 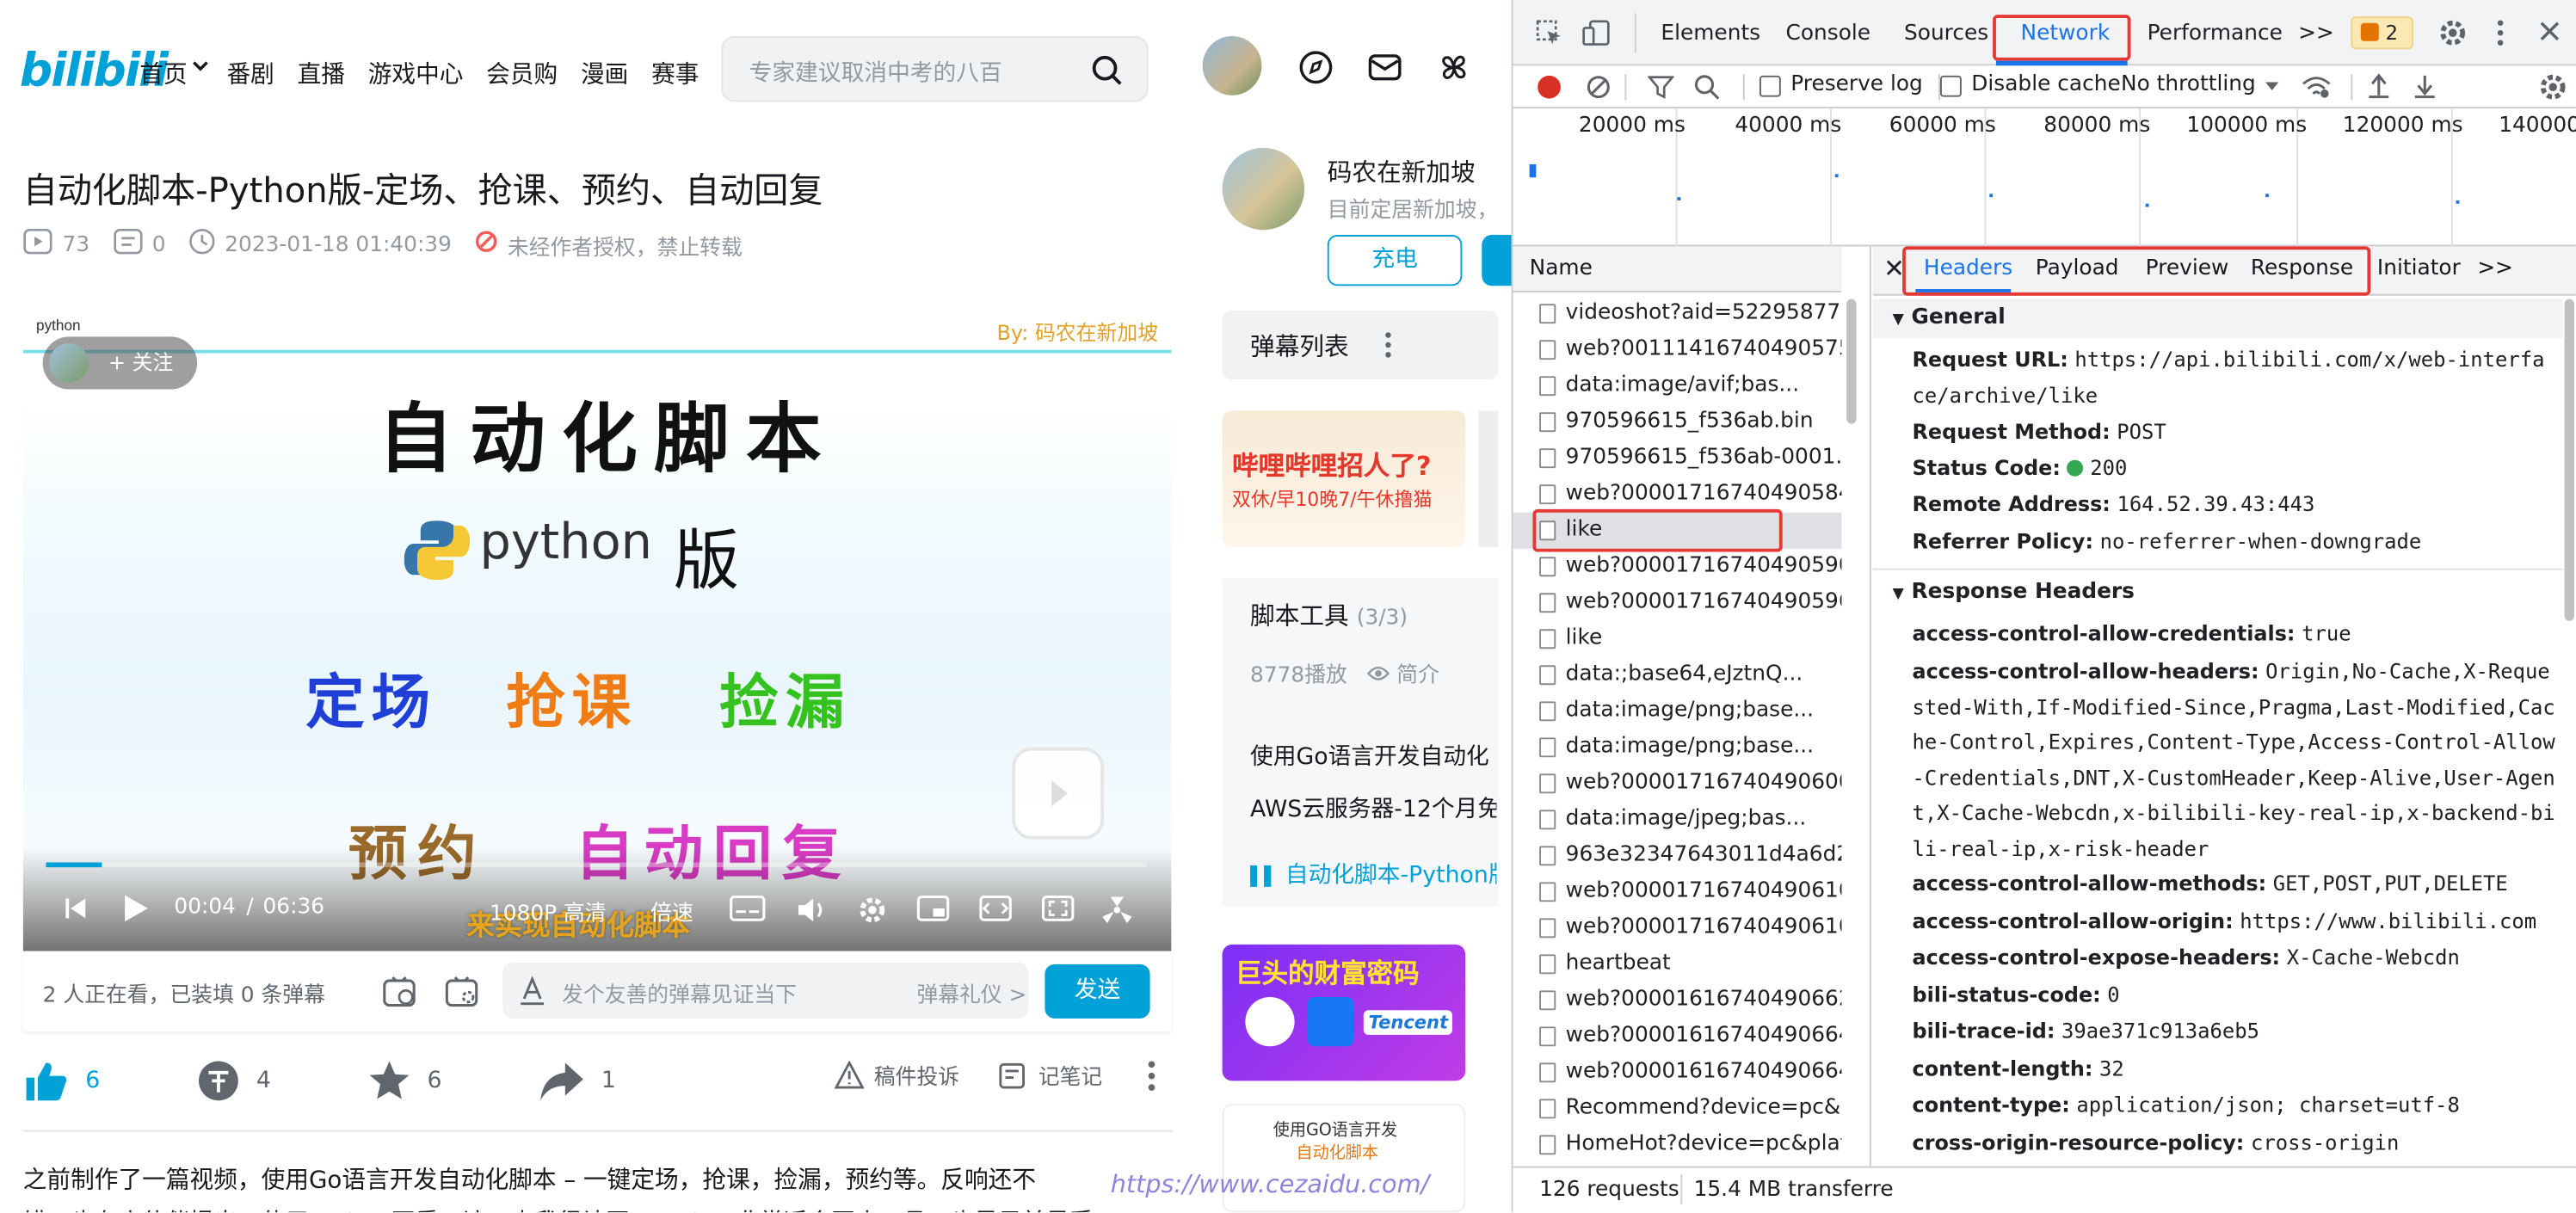 What do you see at coordinates (2234, 633) in the screenshot?
I see `header-row: access-control-allow-credentials: true` at bounding box center [2234, 633].